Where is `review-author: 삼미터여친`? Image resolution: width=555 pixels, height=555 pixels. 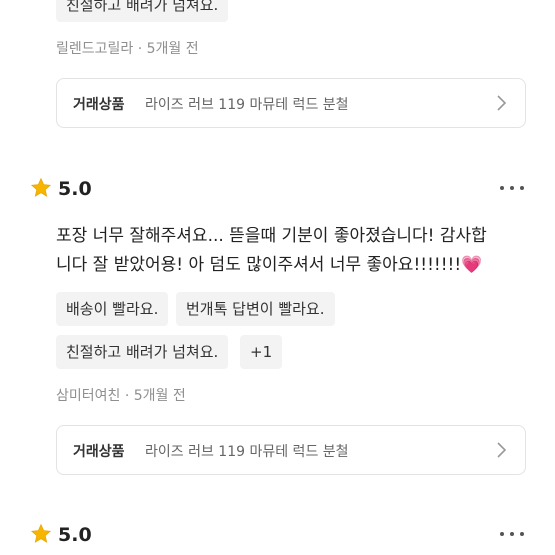 review-author: 삼미터여친 is located at coordinates (88, 396).